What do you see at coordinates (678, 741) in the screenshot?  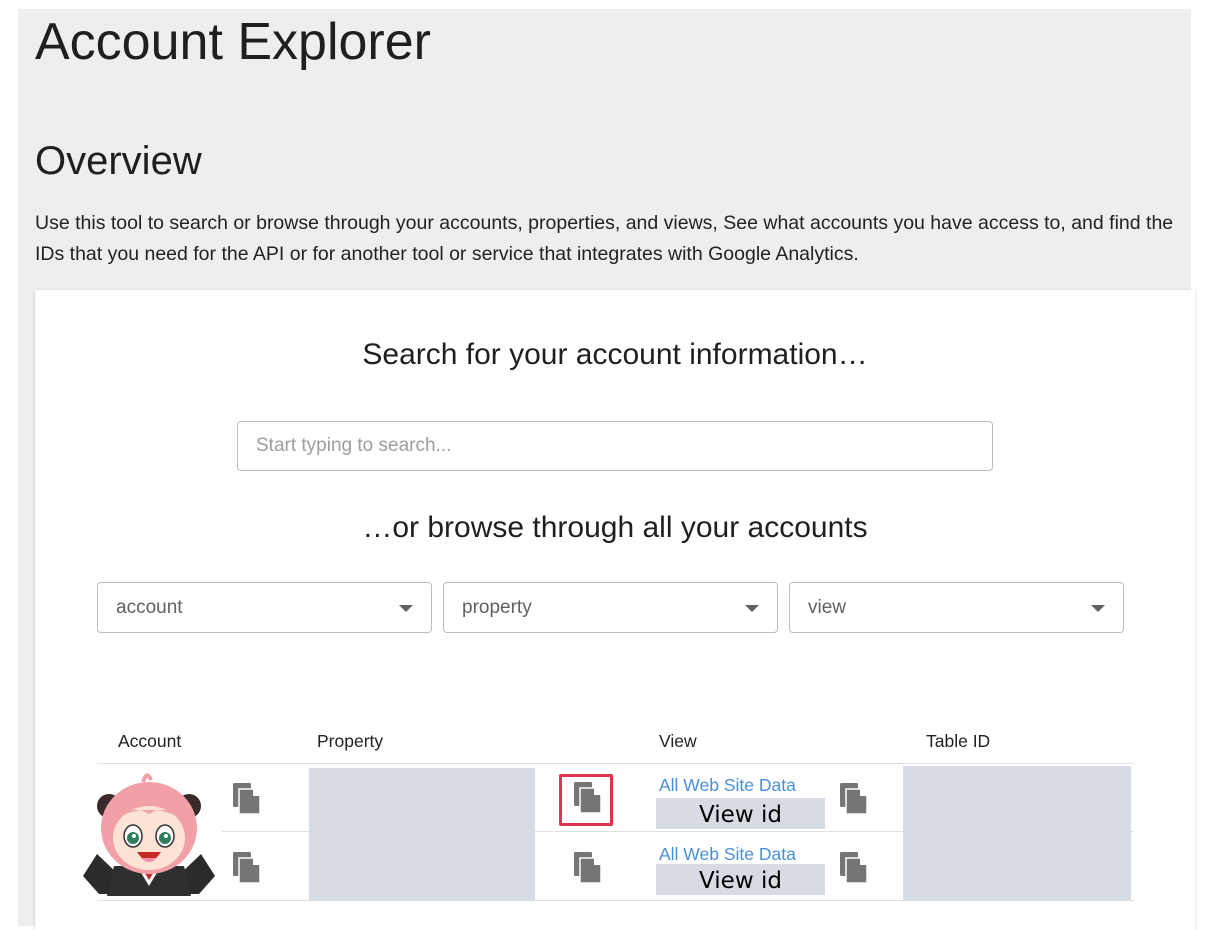 I see `column-header-view: View` at bounding box center [678, 741].